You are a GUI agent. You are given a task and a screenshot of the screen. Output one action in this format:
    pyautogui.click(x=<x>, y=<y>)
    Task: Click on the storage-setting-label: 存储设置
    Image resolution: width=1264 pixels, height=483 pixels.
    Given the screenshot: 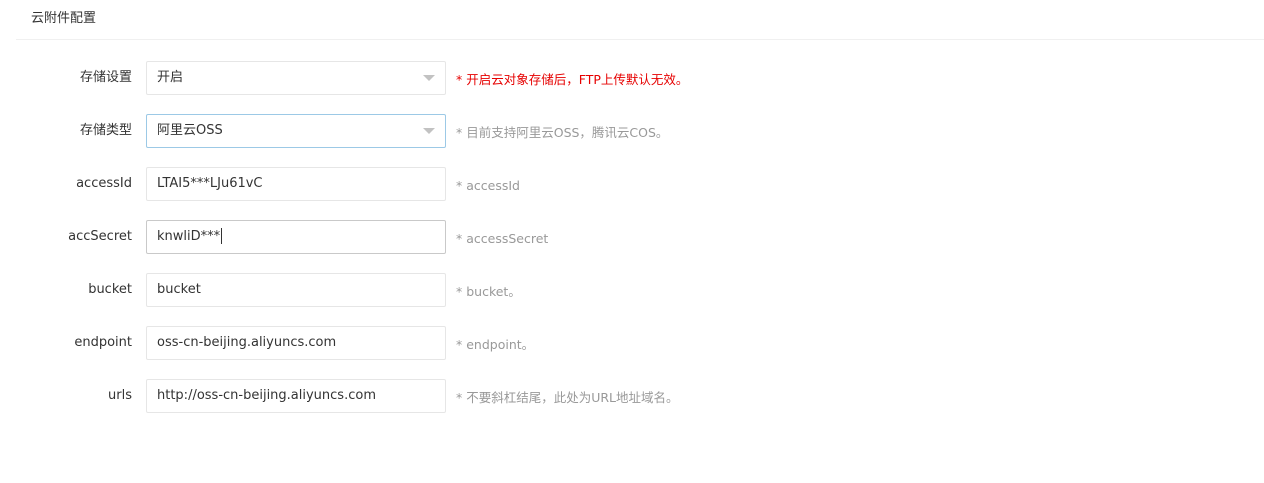 What is the action you would take?
    pyautogui.click(x=105, y=77)
    